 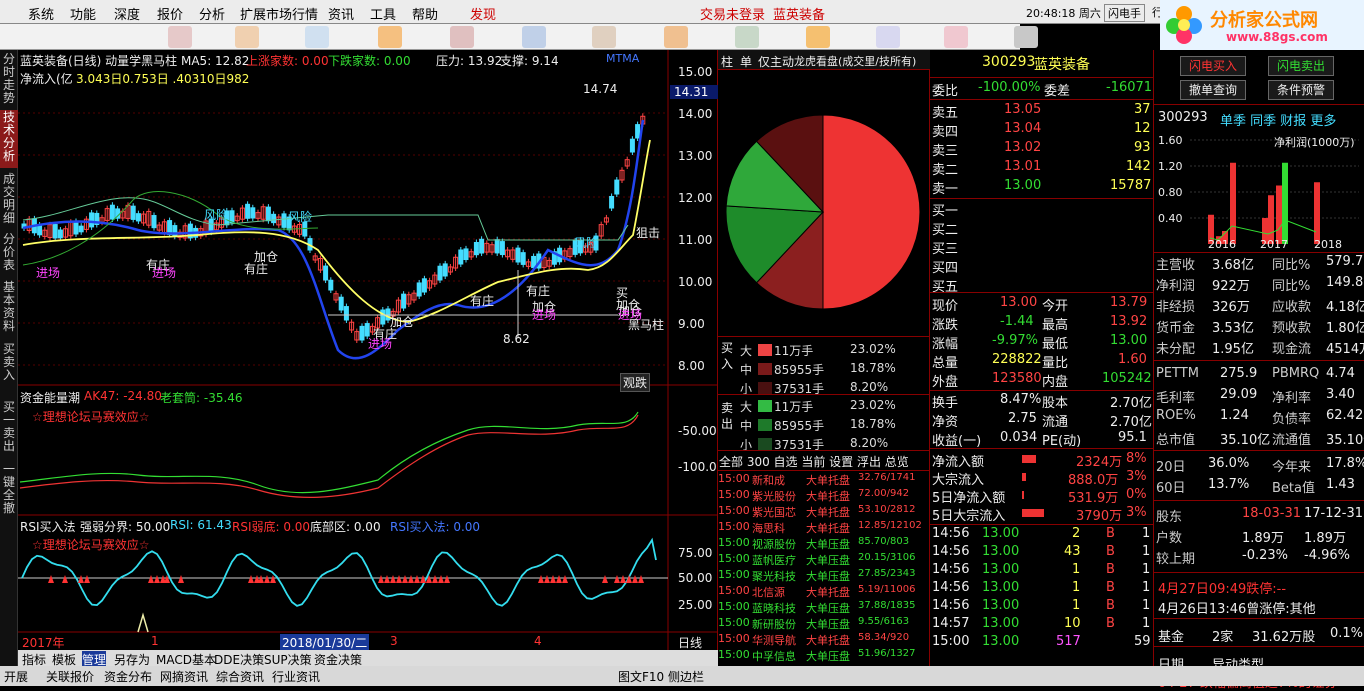 I want to click on logo-text: 分析家公式网, so click(x=1264, y=20).